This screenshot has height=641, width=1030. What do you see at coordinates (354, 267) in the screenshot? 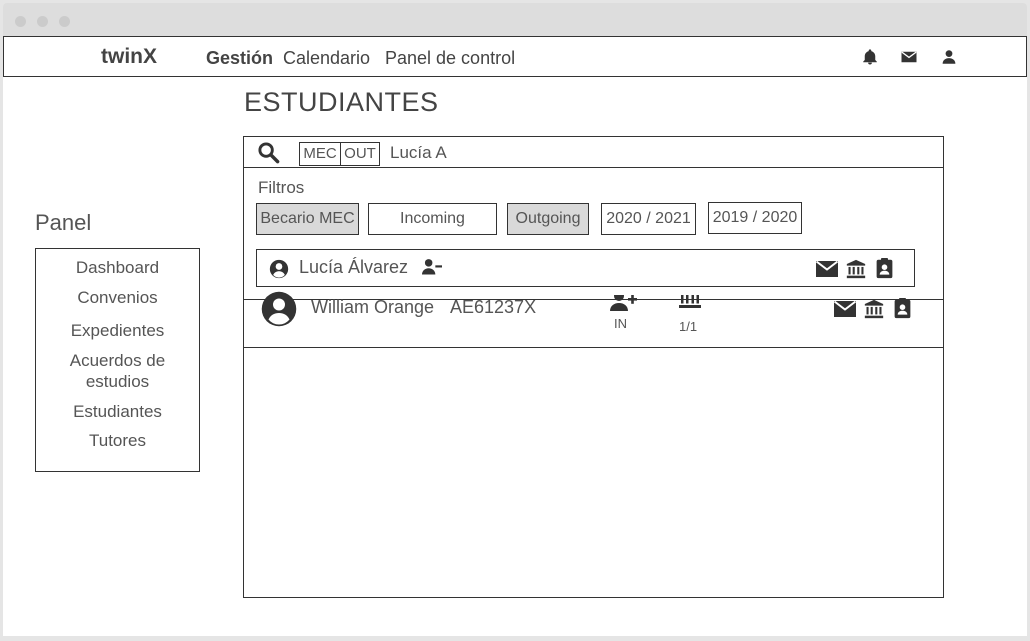
I see `suggestion-name: Lucía Álvarez` at bounding box center [354, 267].